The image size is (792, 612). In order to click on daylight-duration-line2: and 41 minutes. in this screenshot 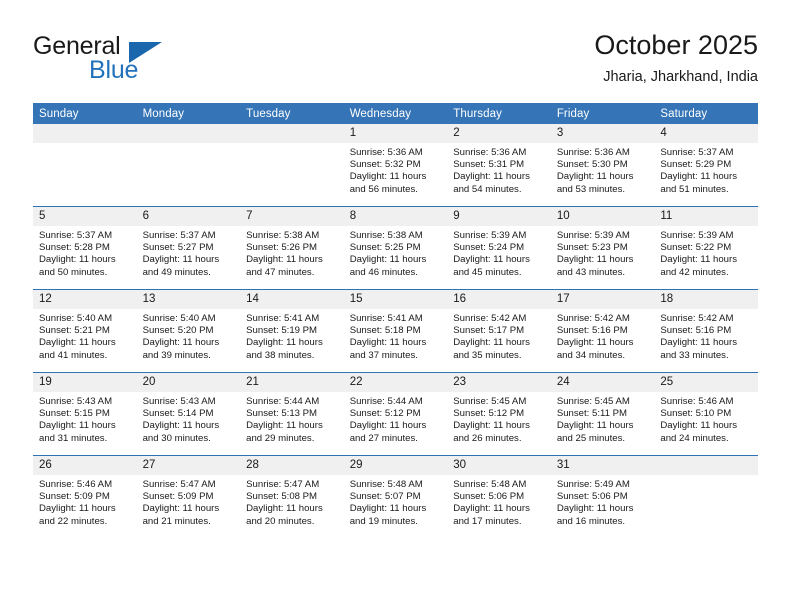, I will do `click(73, 355)`.